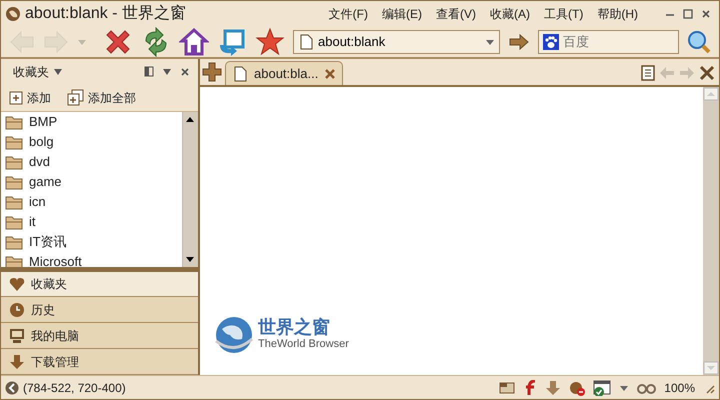 The height and width of the screenshot is (400, 720). I want to click on folder-item: it, so click(91, 222).